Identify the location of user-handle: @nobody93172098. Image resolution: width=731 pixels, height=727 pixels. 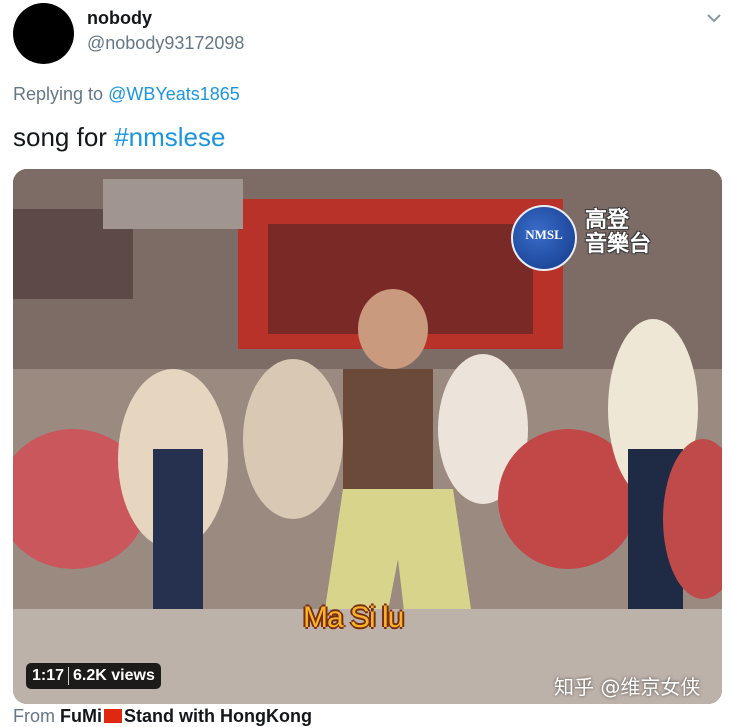
(165, 43).